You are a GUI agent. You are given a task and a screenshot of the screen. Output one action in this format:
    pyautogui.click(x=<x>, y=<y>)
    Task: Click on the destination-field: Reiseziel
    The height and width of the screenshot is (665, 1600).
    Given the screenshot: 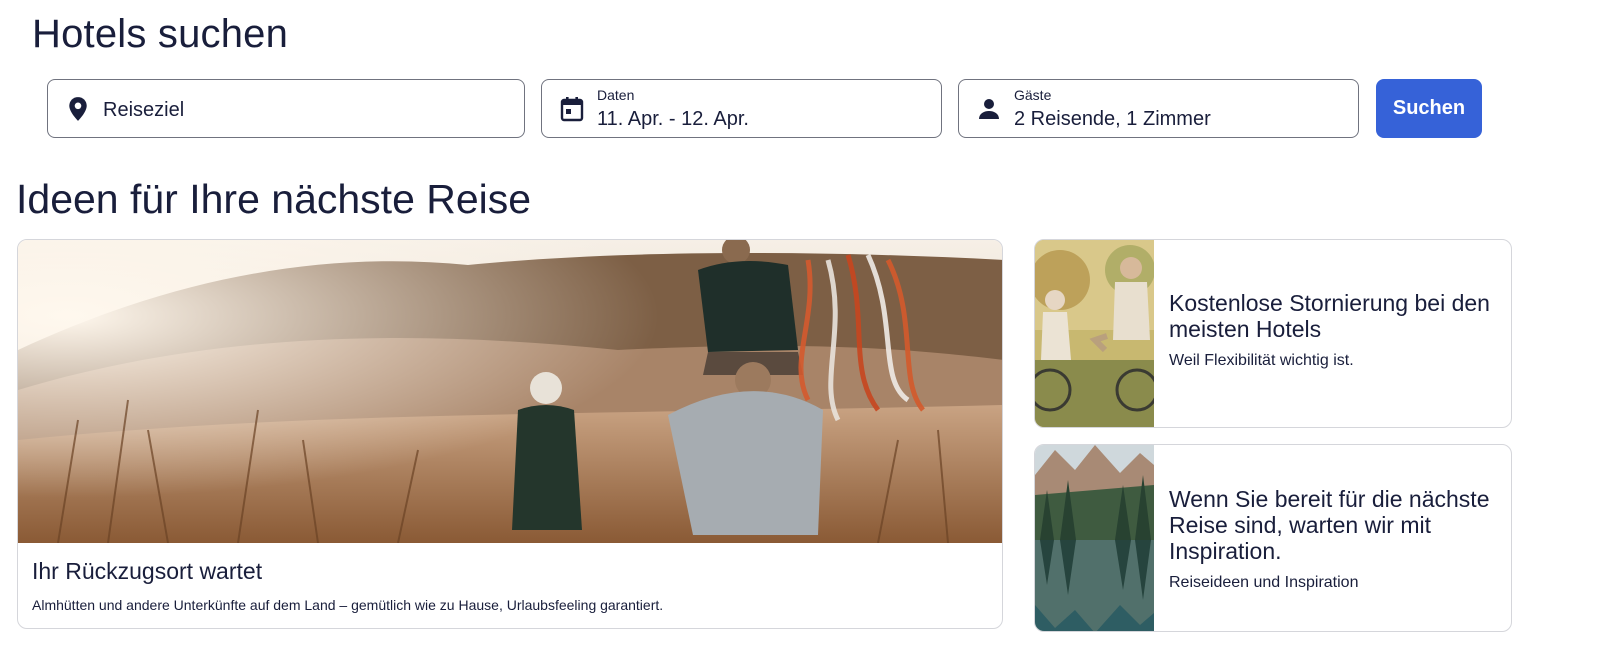 What is the action you would take?
    pyautogui.click(x=286, y=108)
    